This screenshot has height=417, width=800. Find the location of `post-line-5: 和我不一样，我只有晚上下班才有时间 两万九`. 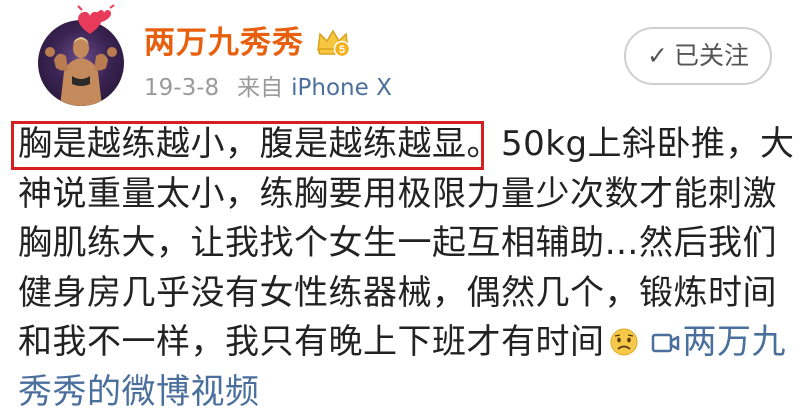

post-line-5: 和我不一样，我只有晚上下班才有时间 两万九 is located at coordinates (403, 343).